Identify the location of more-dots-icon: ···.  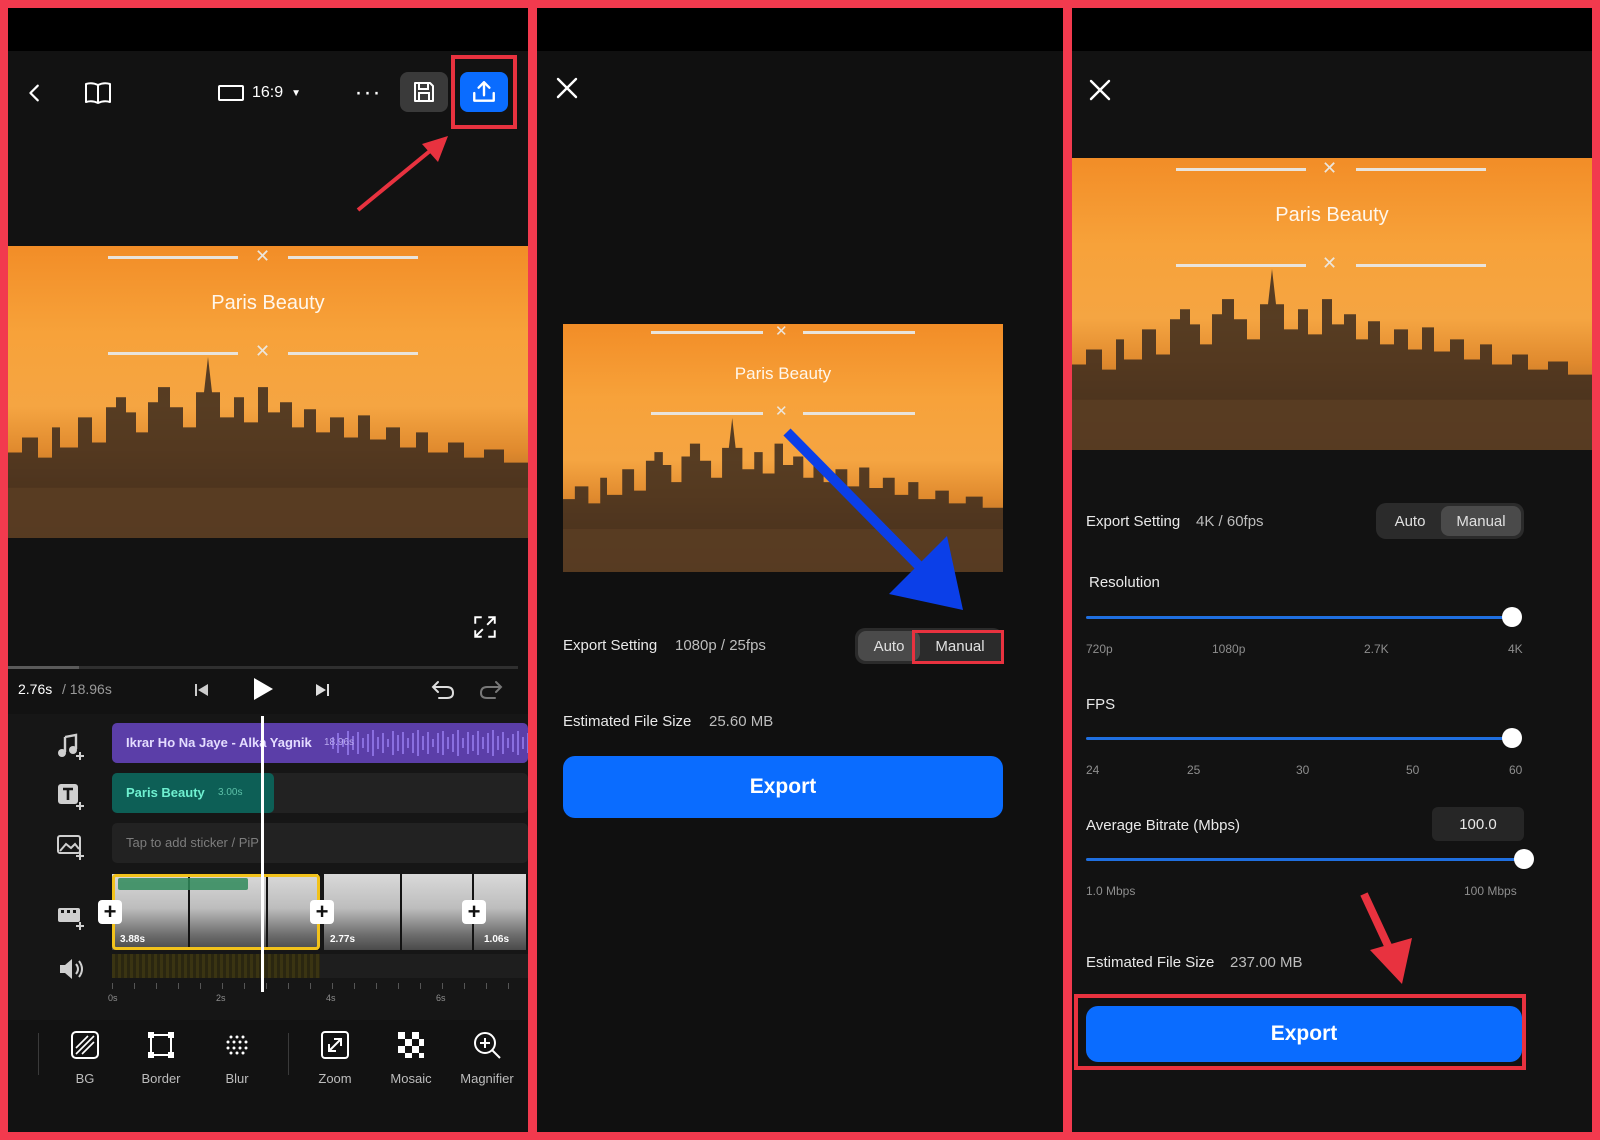
(368, 92).